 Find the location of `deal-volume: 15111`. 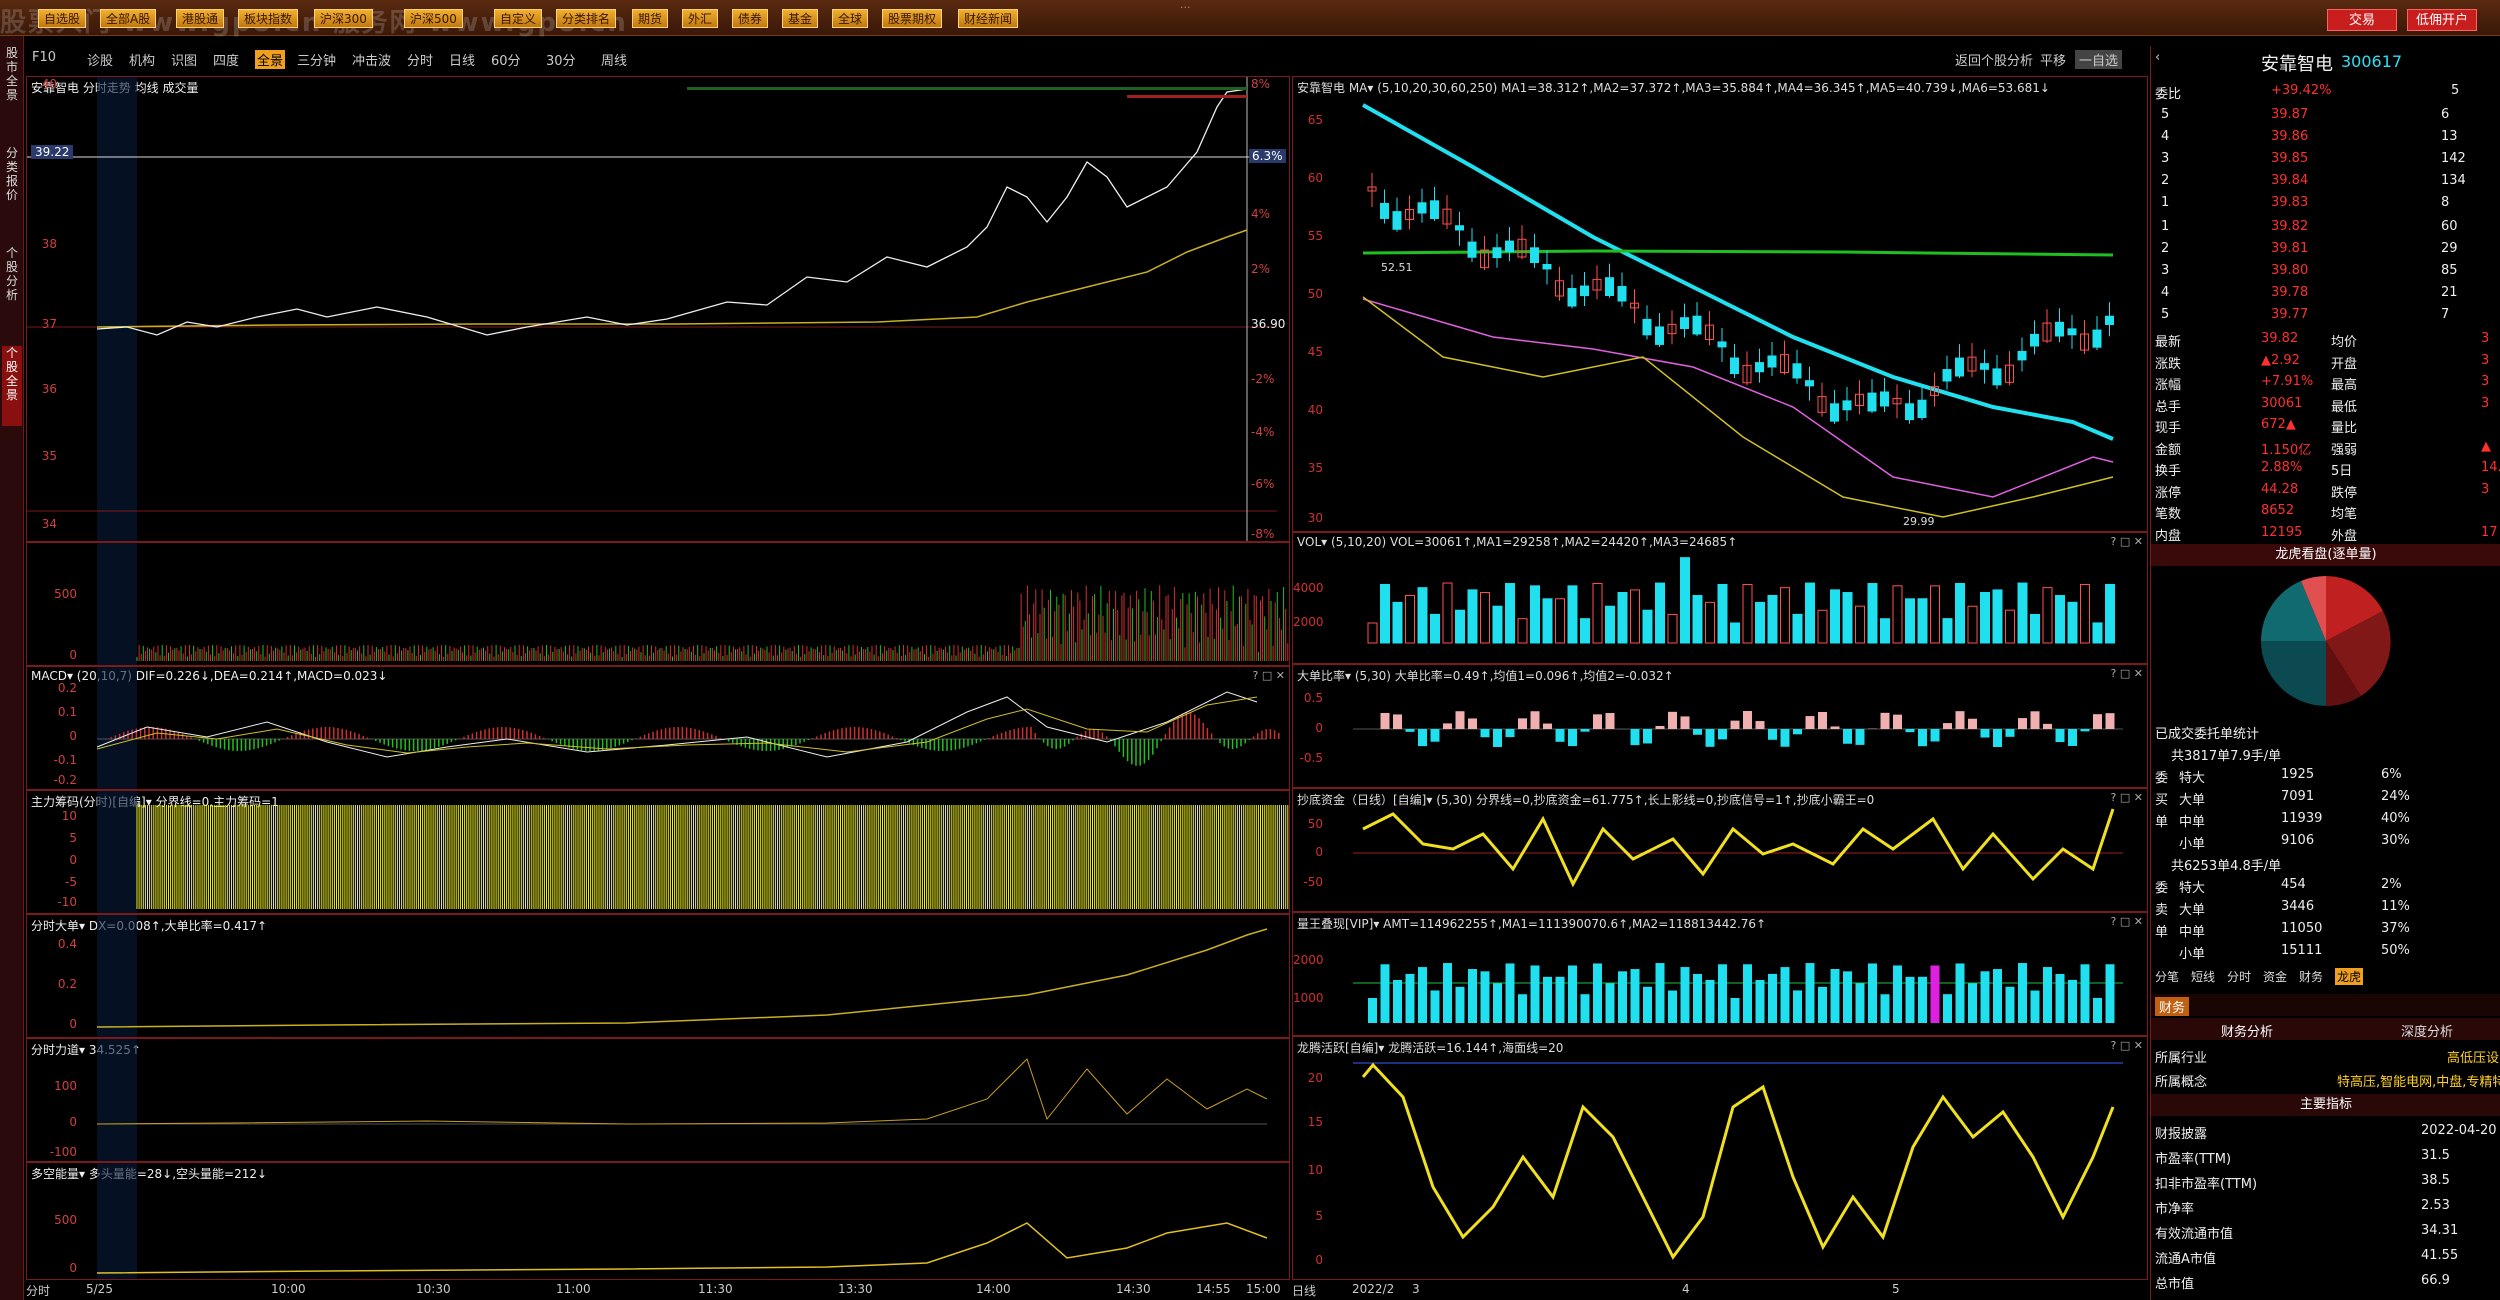

deal-volume: 15111 is located at coordinates (2302, 950).